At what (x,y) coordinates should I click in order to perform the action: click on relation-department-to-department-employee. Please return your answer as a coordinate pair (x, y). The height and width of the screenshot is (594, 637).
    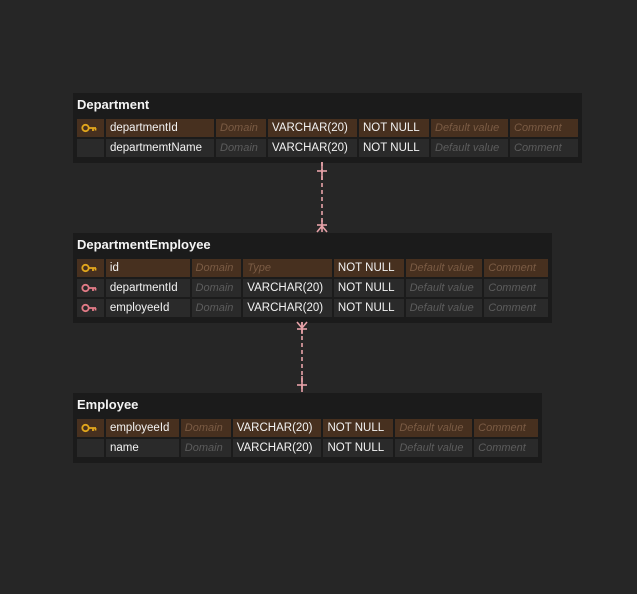
    Looking at the image, I should click on (322, 197).